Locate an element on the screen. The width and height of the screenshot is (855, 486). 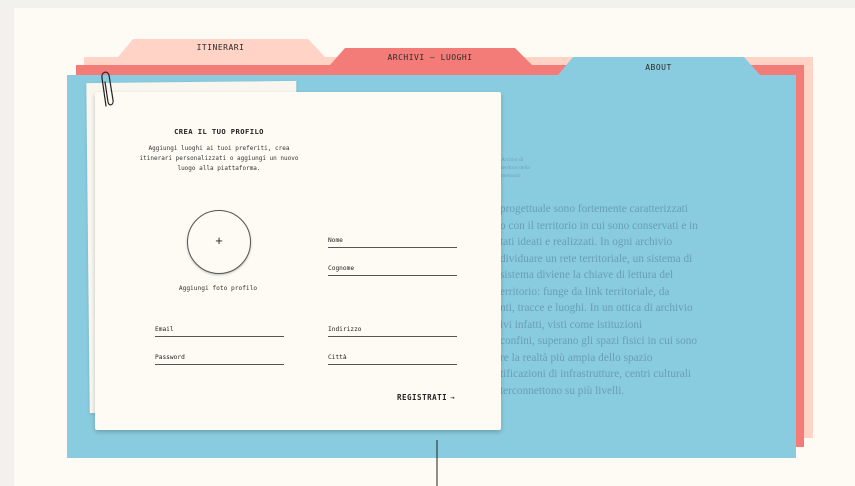
email-field: Email is located at coordinates (219, 331).